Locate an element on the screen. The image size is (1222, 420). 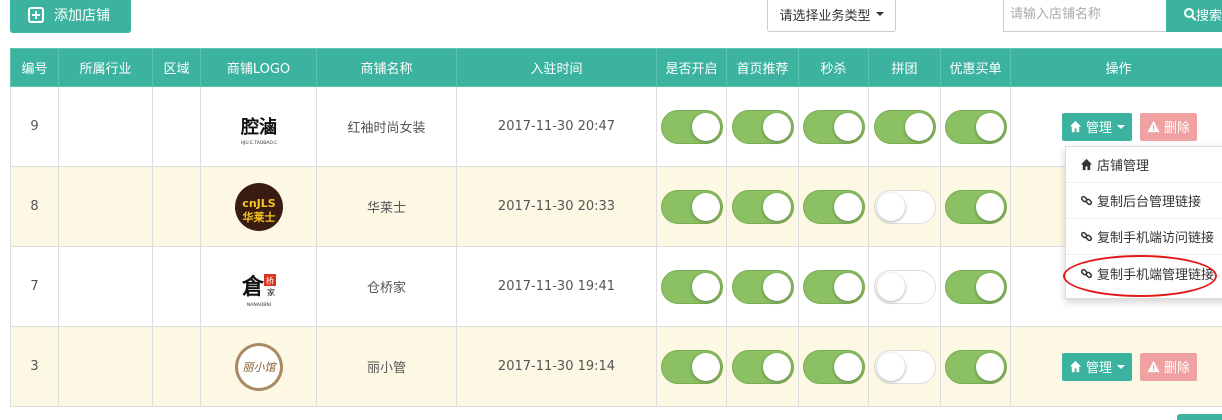
menu-item-copy-admin-link: 复制后台管理链接 is located at coordinates (1144, 201).